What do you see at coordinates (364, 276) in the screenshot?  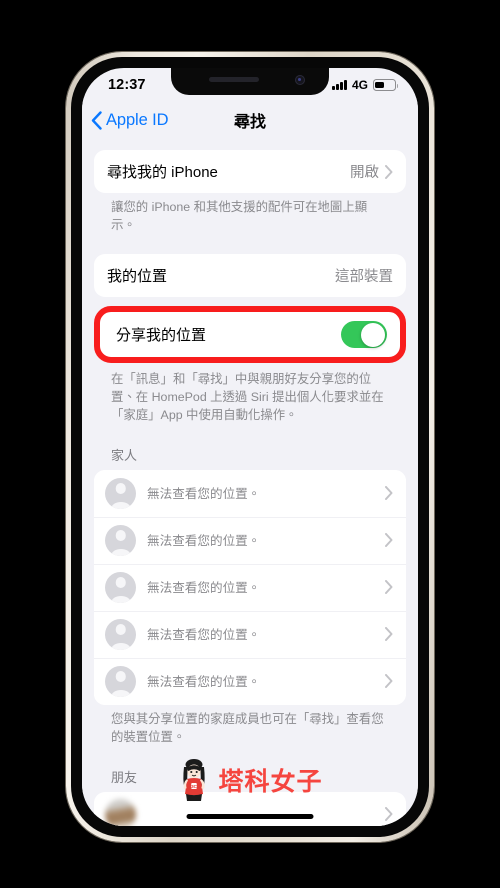 I see `my-location-value: 這部裝置` at bounding box center [364, 276].